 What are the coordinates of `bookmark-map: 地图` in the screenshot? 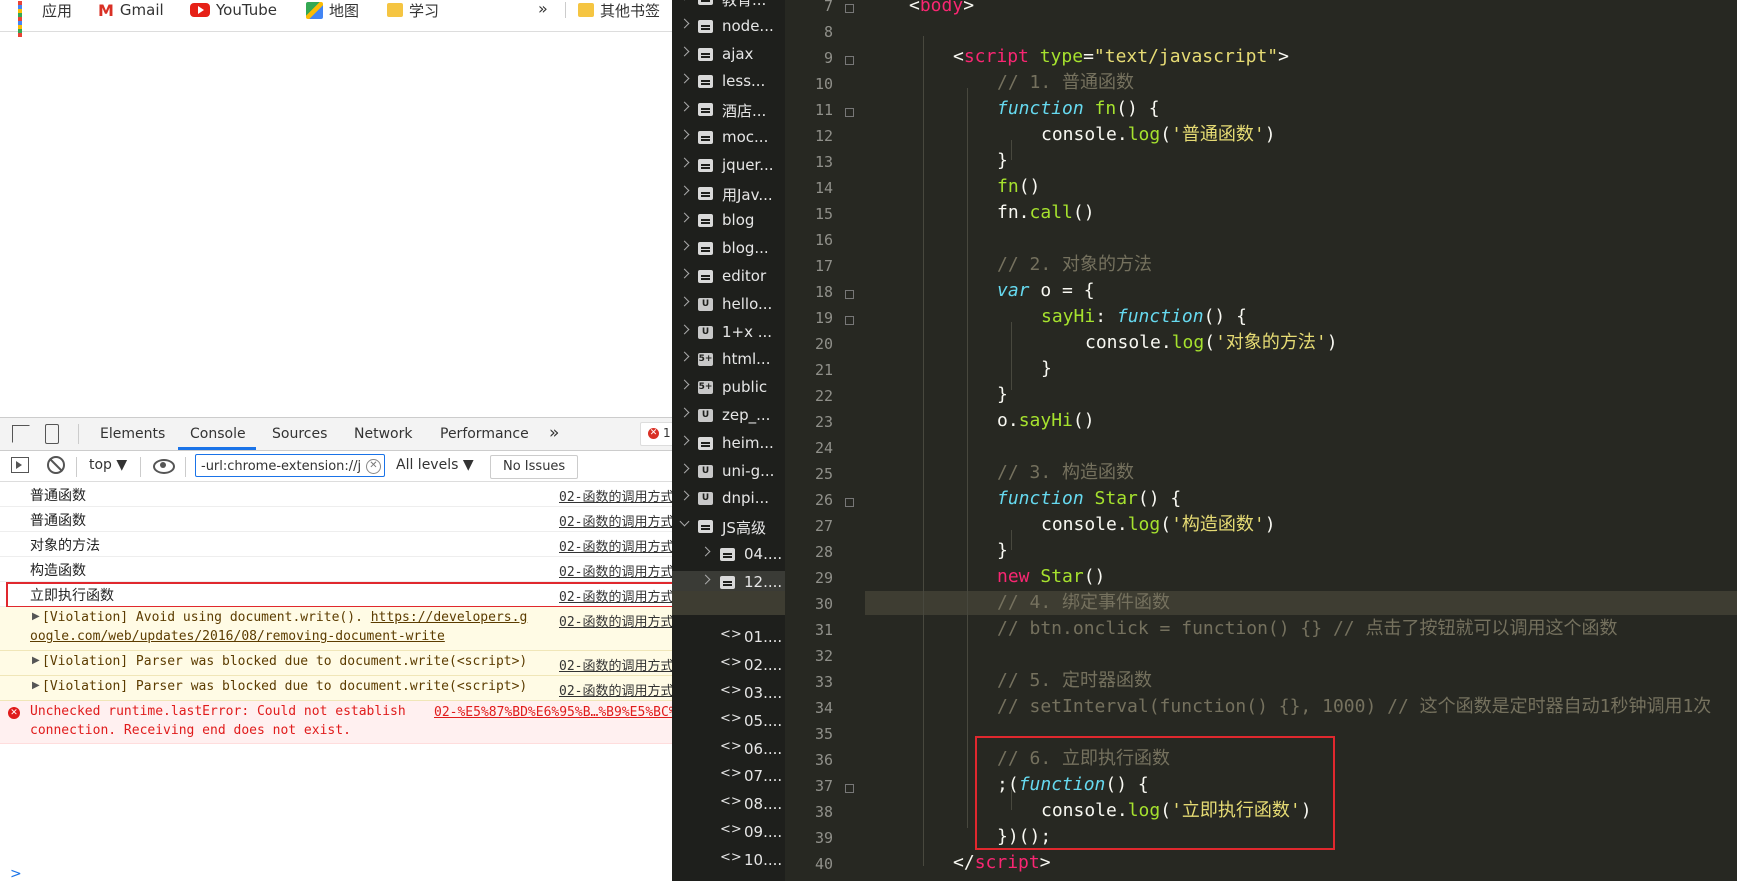 It's located at (332, 10).